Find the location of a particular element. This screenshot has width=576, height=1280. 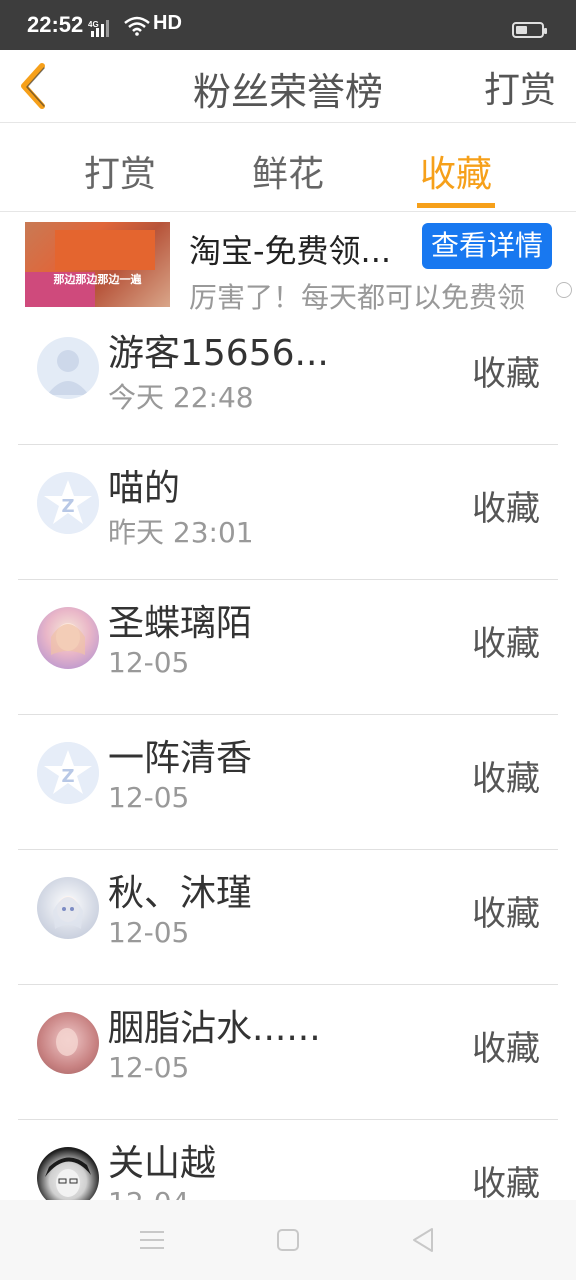

back-nav-button is located at coordinates (424, 1240).